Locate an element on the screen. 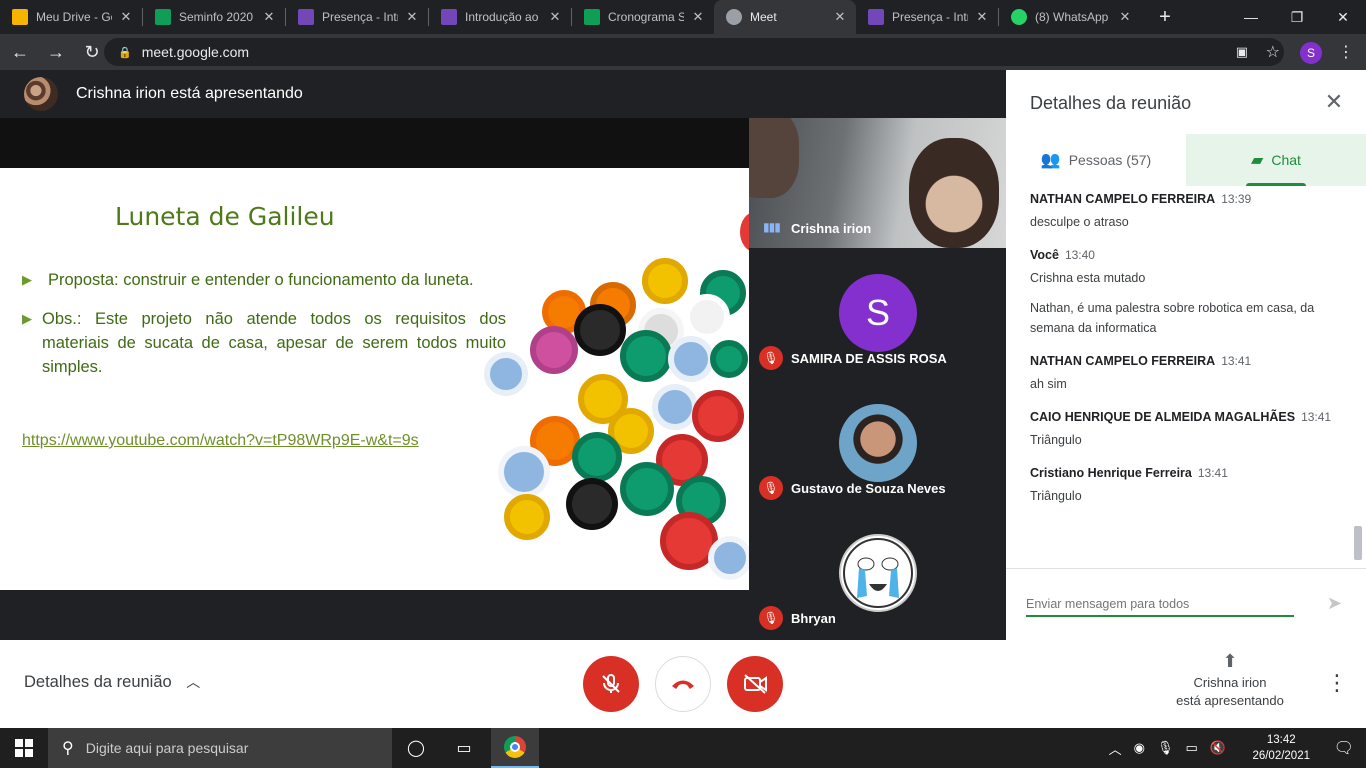 This screenshot has height=768, width=1366. leave-call-button is located at coordinates (683, 684).